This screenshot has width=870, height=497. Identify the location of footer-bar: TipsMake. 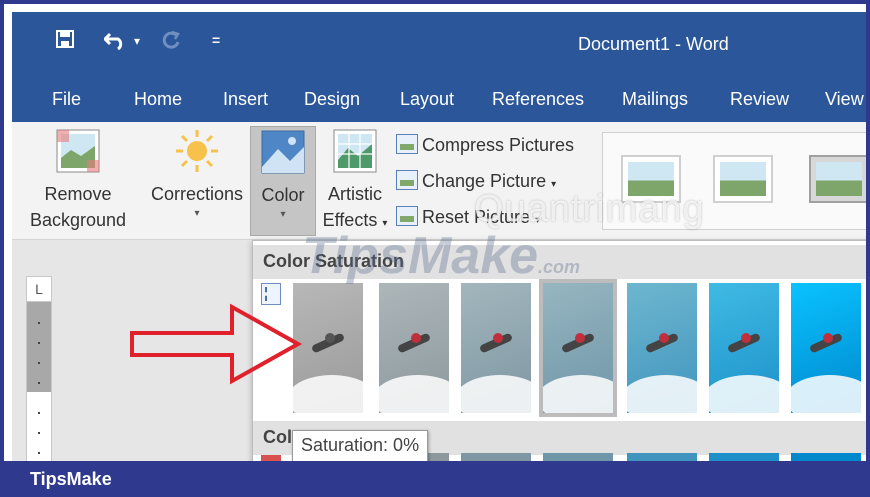
(435, 479).